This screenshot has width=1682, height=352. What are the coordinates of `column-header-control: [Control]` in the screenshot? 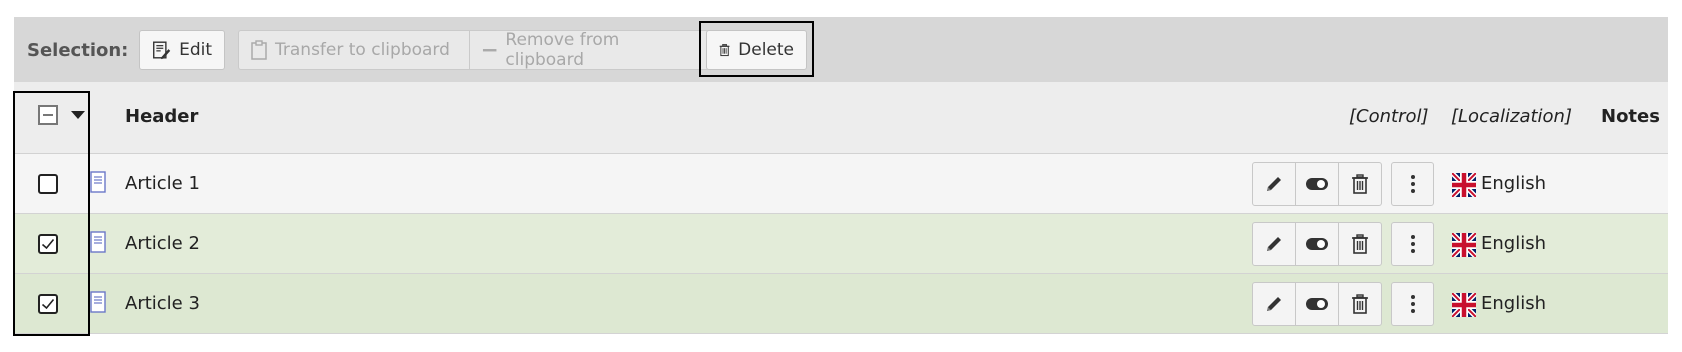 It's located at (1389, 116).